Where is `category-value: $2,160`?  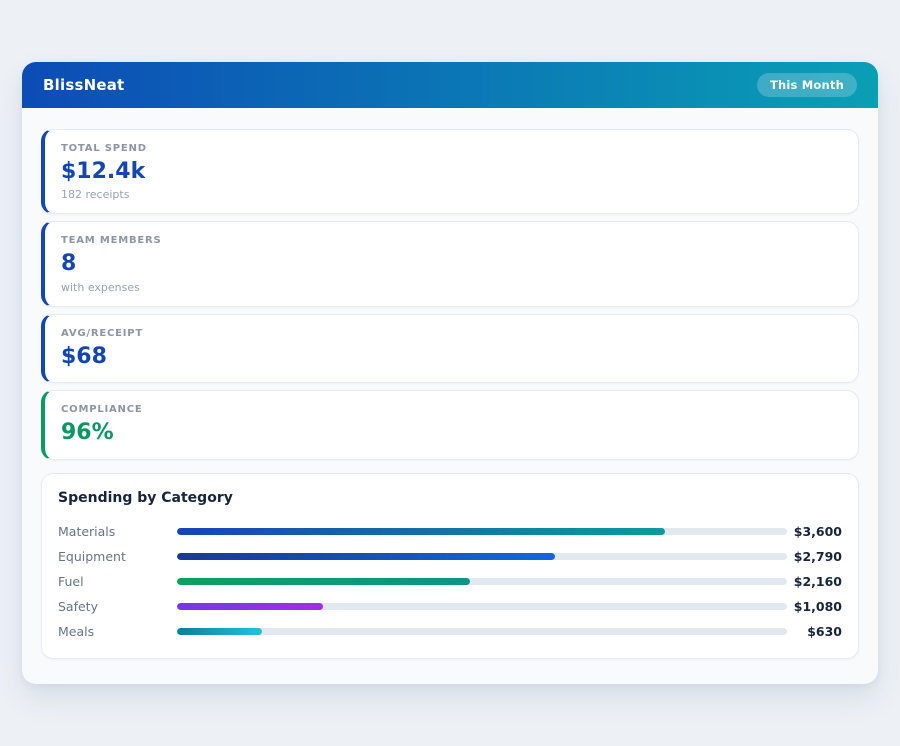
category-value: $2,160 is located at coordinates (817, 581).